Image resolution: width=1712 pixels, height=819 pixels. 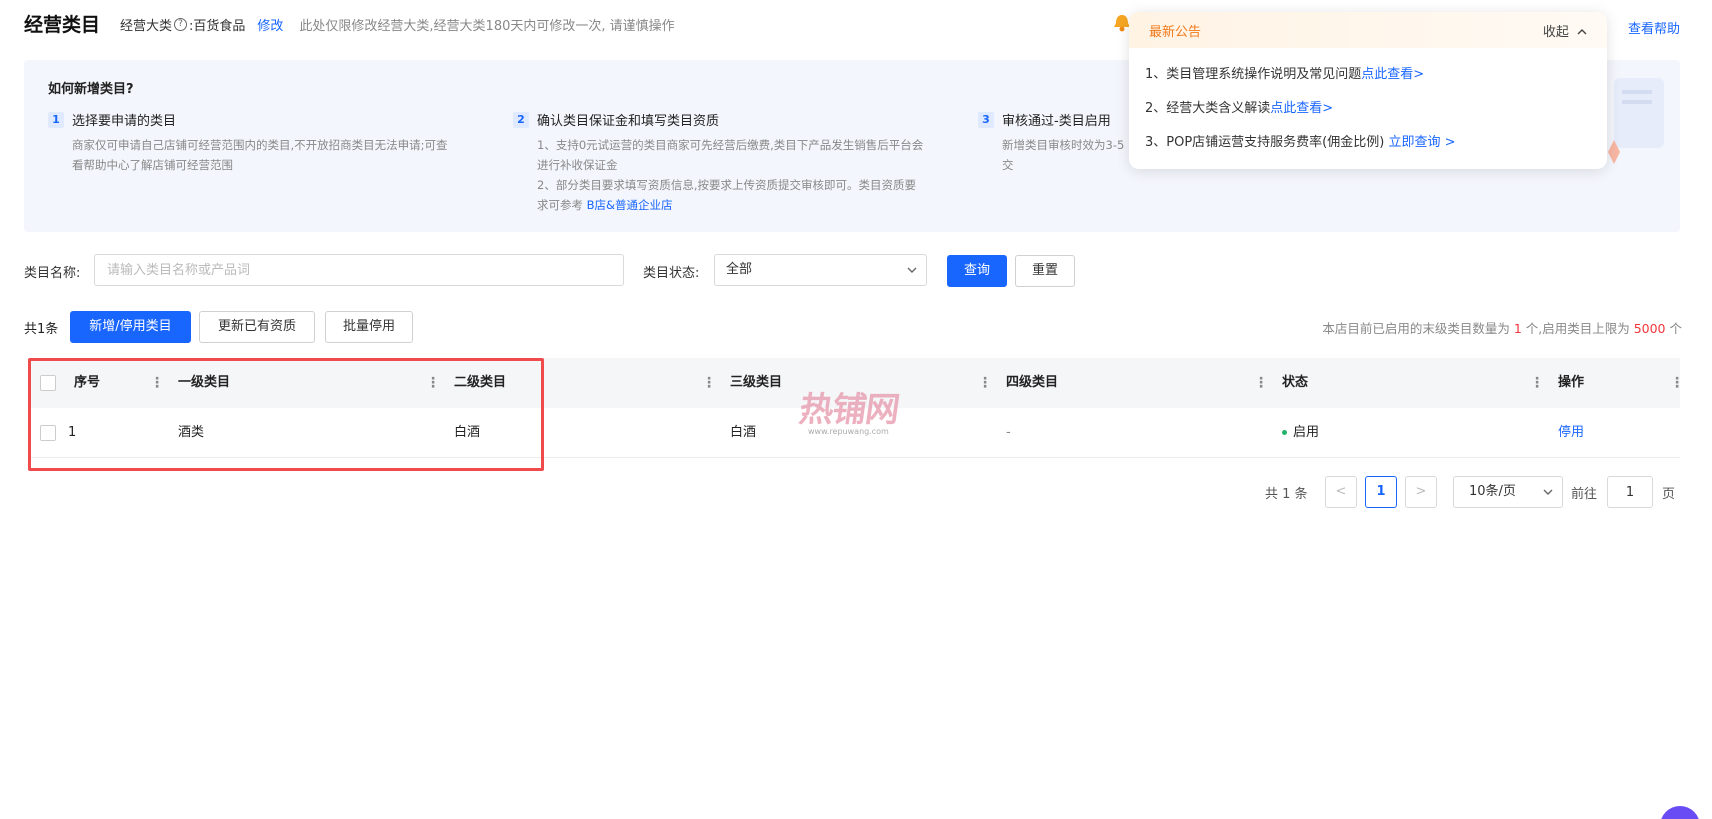 What do you see at coordinates (91, 89) in the screenshot?
I see `guide-title: 如何新增类目?` at bounding box center [91, 89].